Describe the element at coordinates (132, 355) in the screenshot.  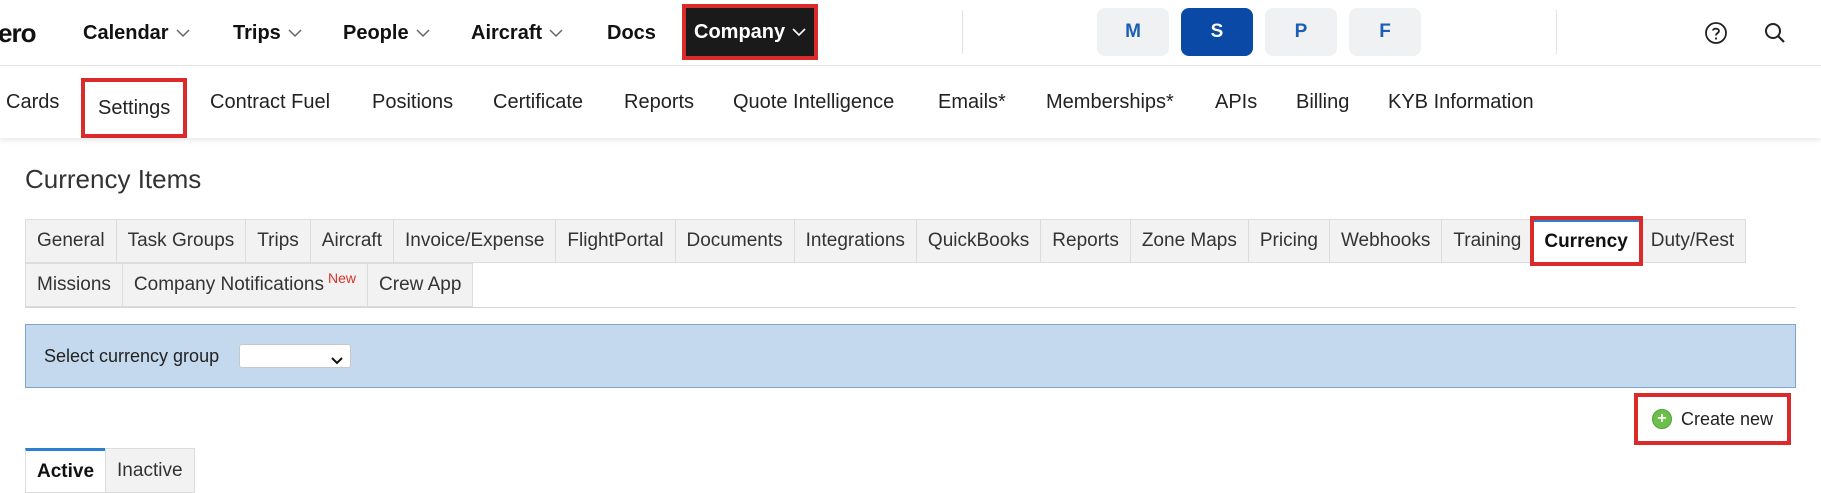
I see `currency-group-label: Select currency group` at that location.